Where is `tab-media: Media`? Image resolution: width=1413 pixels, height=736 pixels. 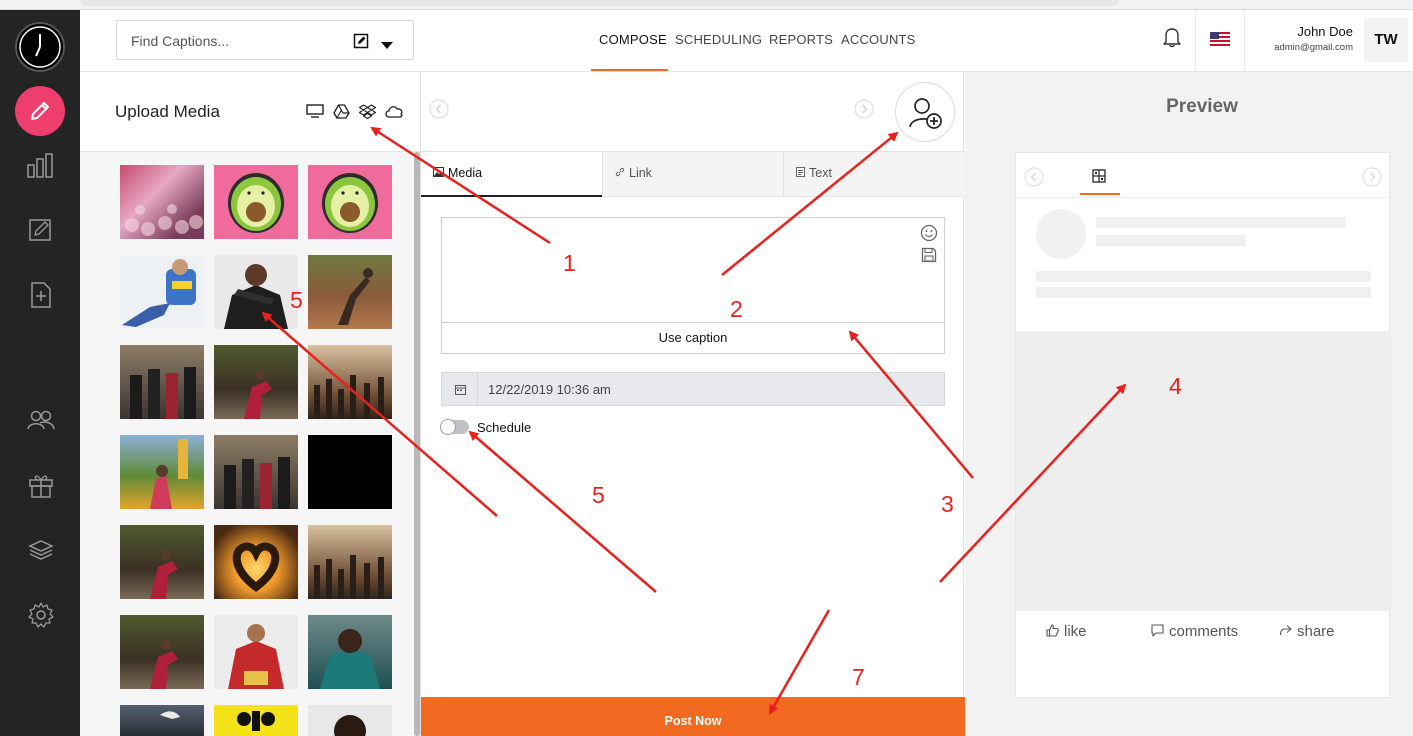 tab-media: Media is located at coordinates (511, 174).